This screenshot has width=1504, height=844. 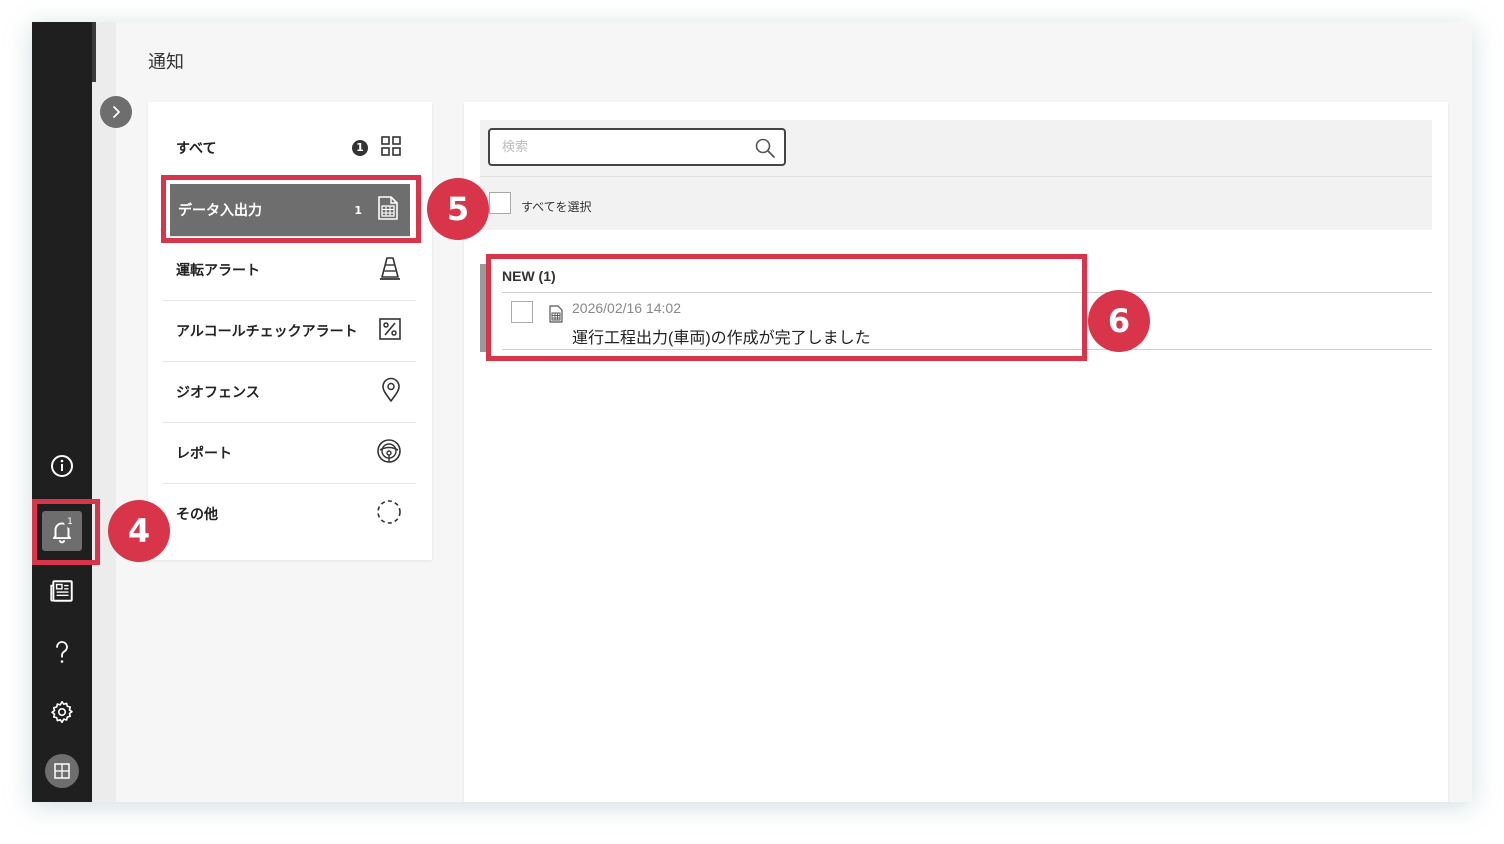 I want to click on category-count: 1, so click(x=358, y=210).